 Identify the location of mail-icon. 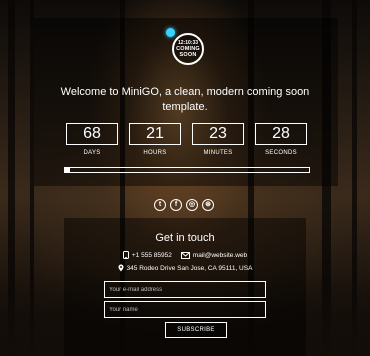
(185, 255).